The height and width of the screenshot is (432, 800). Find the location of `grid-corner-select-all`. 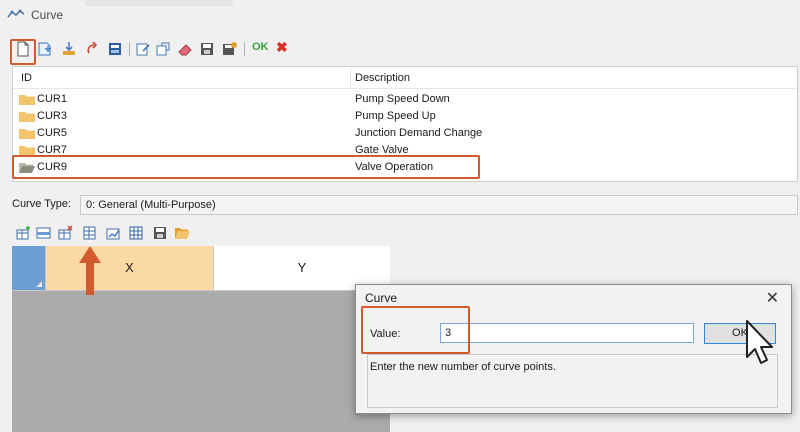

grid-corner-select-all is located at coordinates (29, 268).